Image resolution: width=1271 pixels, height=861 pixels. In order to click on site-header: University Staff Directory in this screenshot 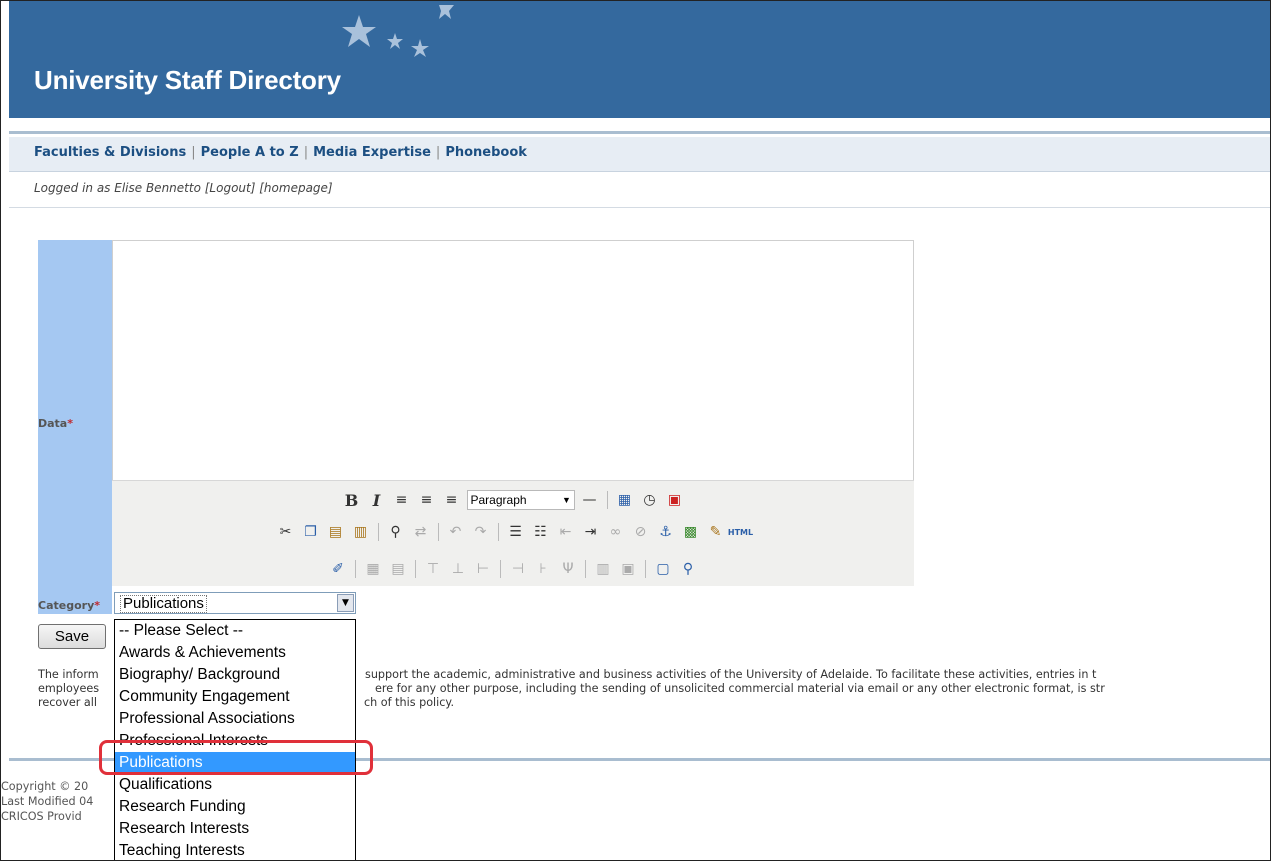, I will do `click(639, 59)`.